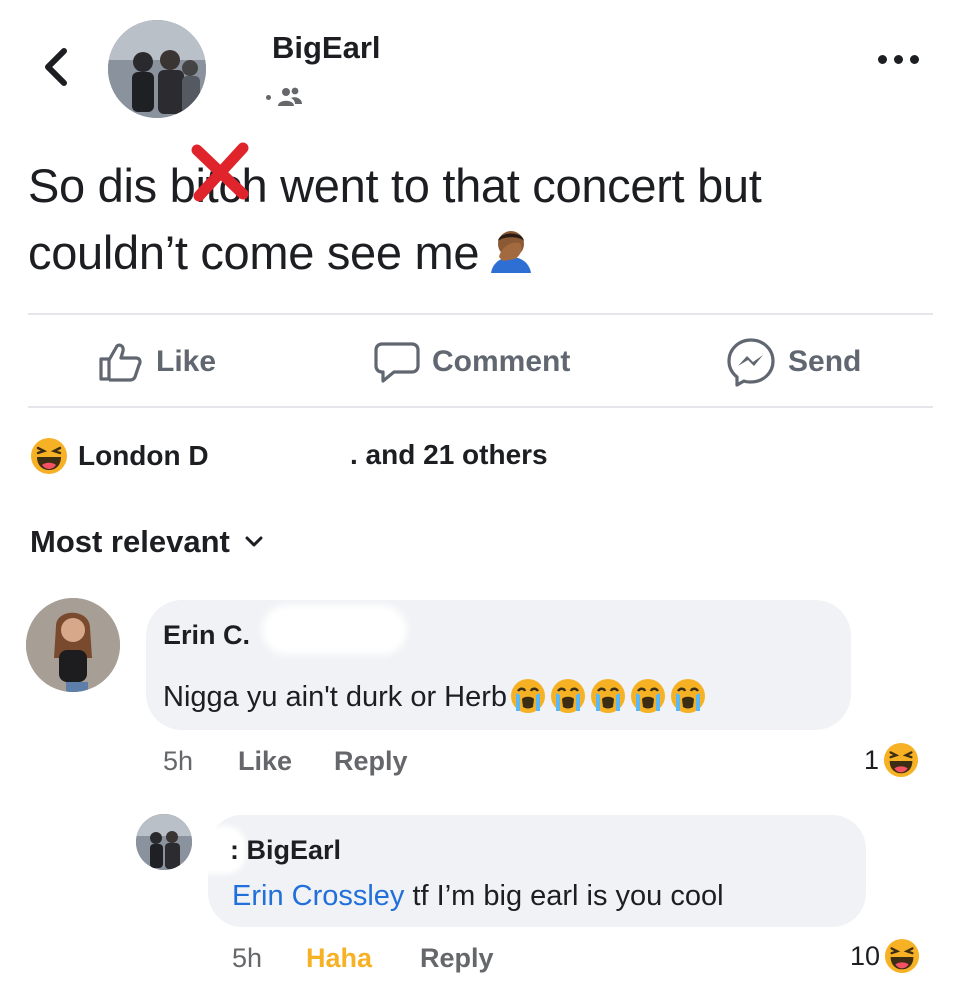 This screenshot has height=987, width=959. I want to click on messenger-icon, so click(751, 362).